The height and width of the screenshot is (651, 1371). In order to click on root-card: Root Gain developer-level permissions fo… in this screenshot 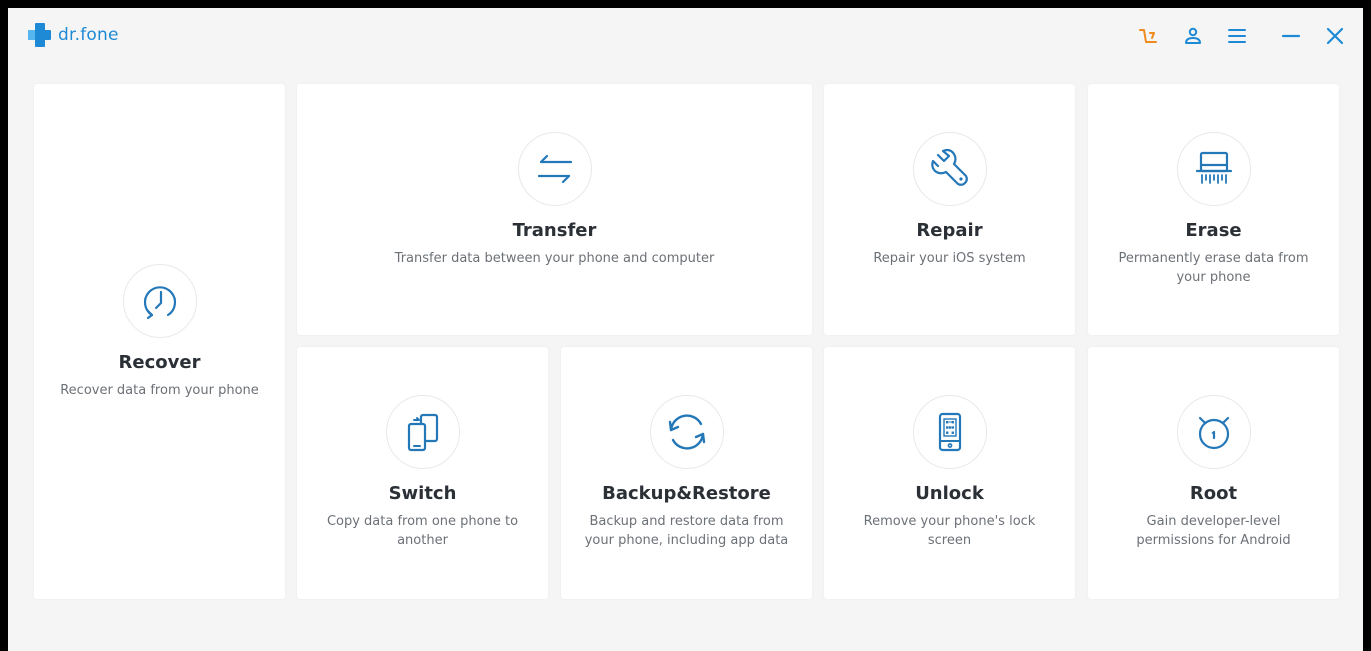, I will do `click(1213, 473)`.